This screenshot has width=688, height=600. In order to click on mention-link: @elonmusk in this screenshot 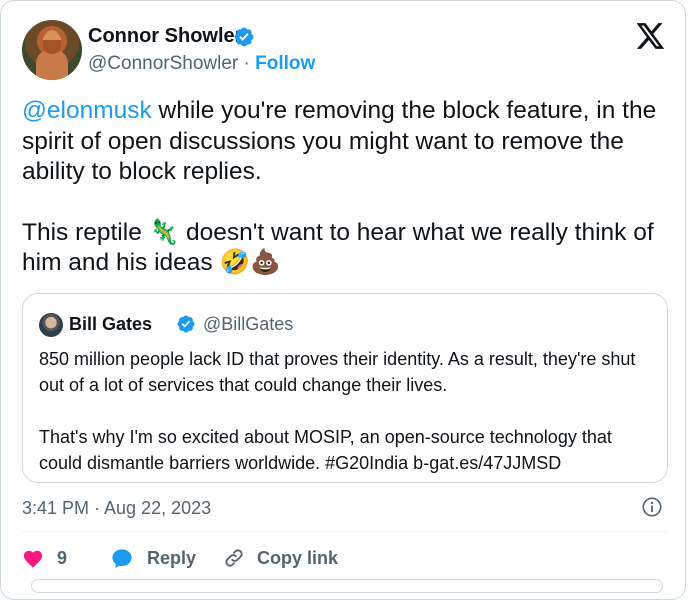, I will do `click(87, 110)`.